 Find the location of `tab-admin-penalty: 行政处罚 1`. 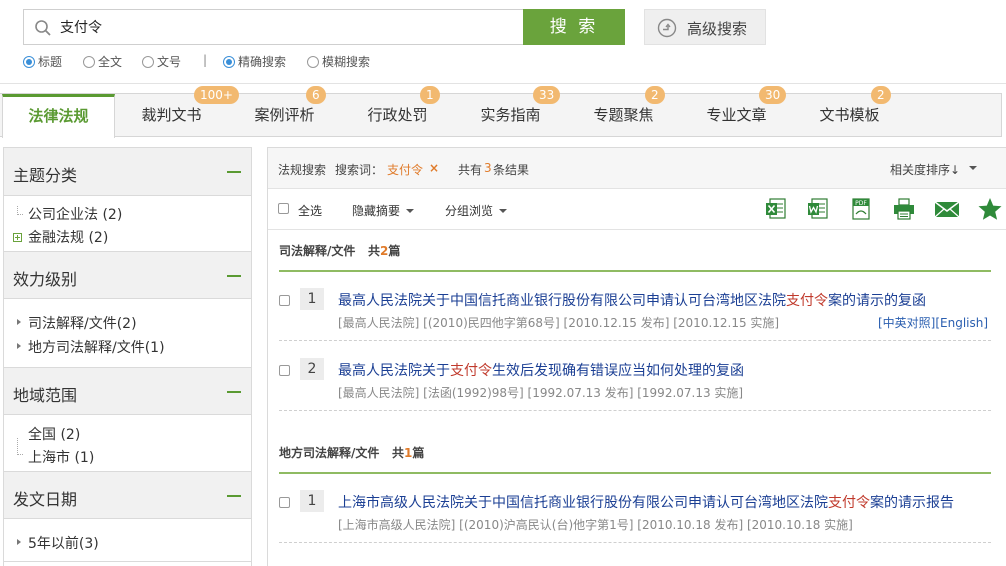

tab-admin-penalty: 行政处罚 1 is located at coordinates (397, 111).